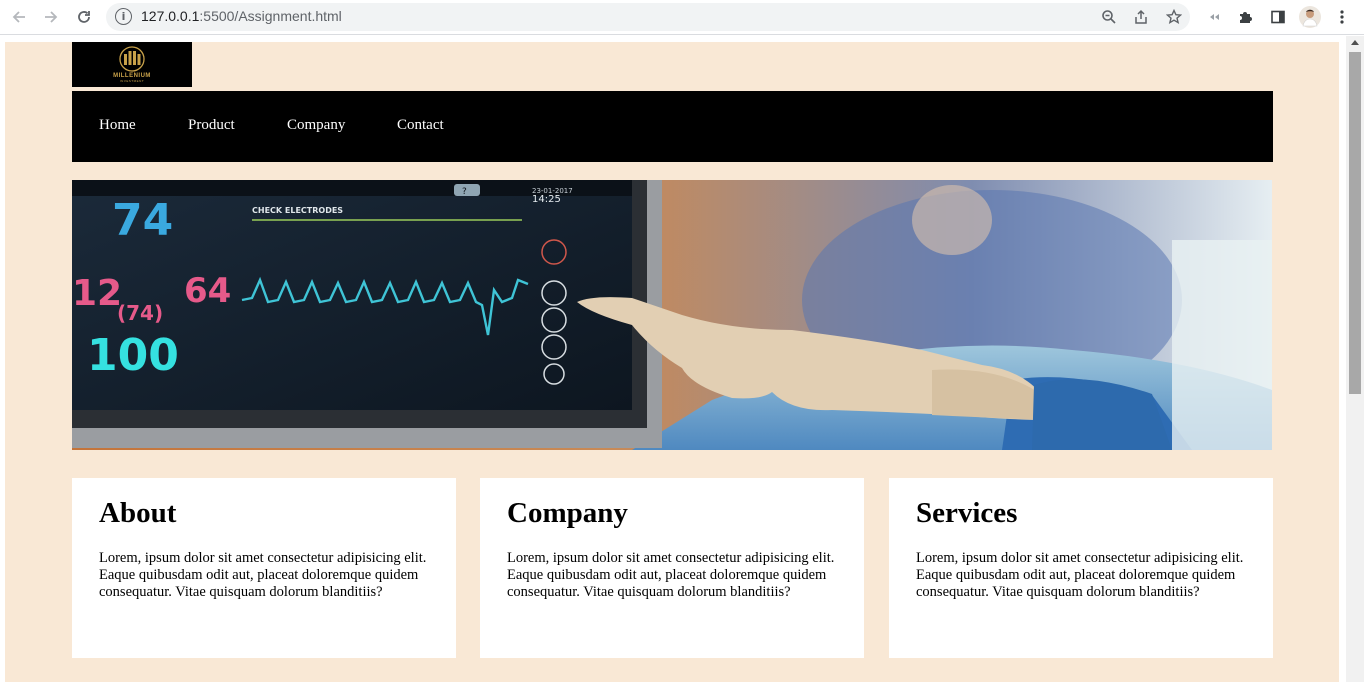 The width and height of the screenshot is (1364, 682). Describe the element at coordinates (123, 16) in the screenshot. I see `site-info-icon: i` at that location.